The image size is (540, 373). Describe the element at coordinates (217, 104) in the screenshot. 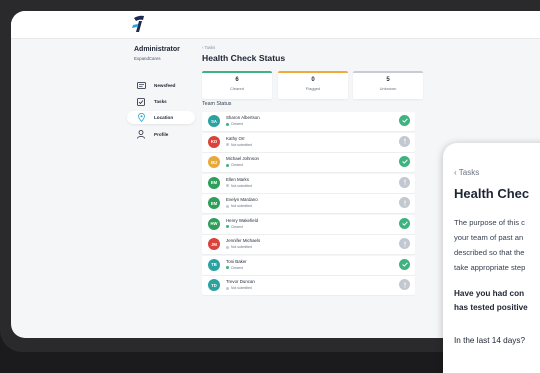

I see `section-heading-team-status: Team Status` at that location.